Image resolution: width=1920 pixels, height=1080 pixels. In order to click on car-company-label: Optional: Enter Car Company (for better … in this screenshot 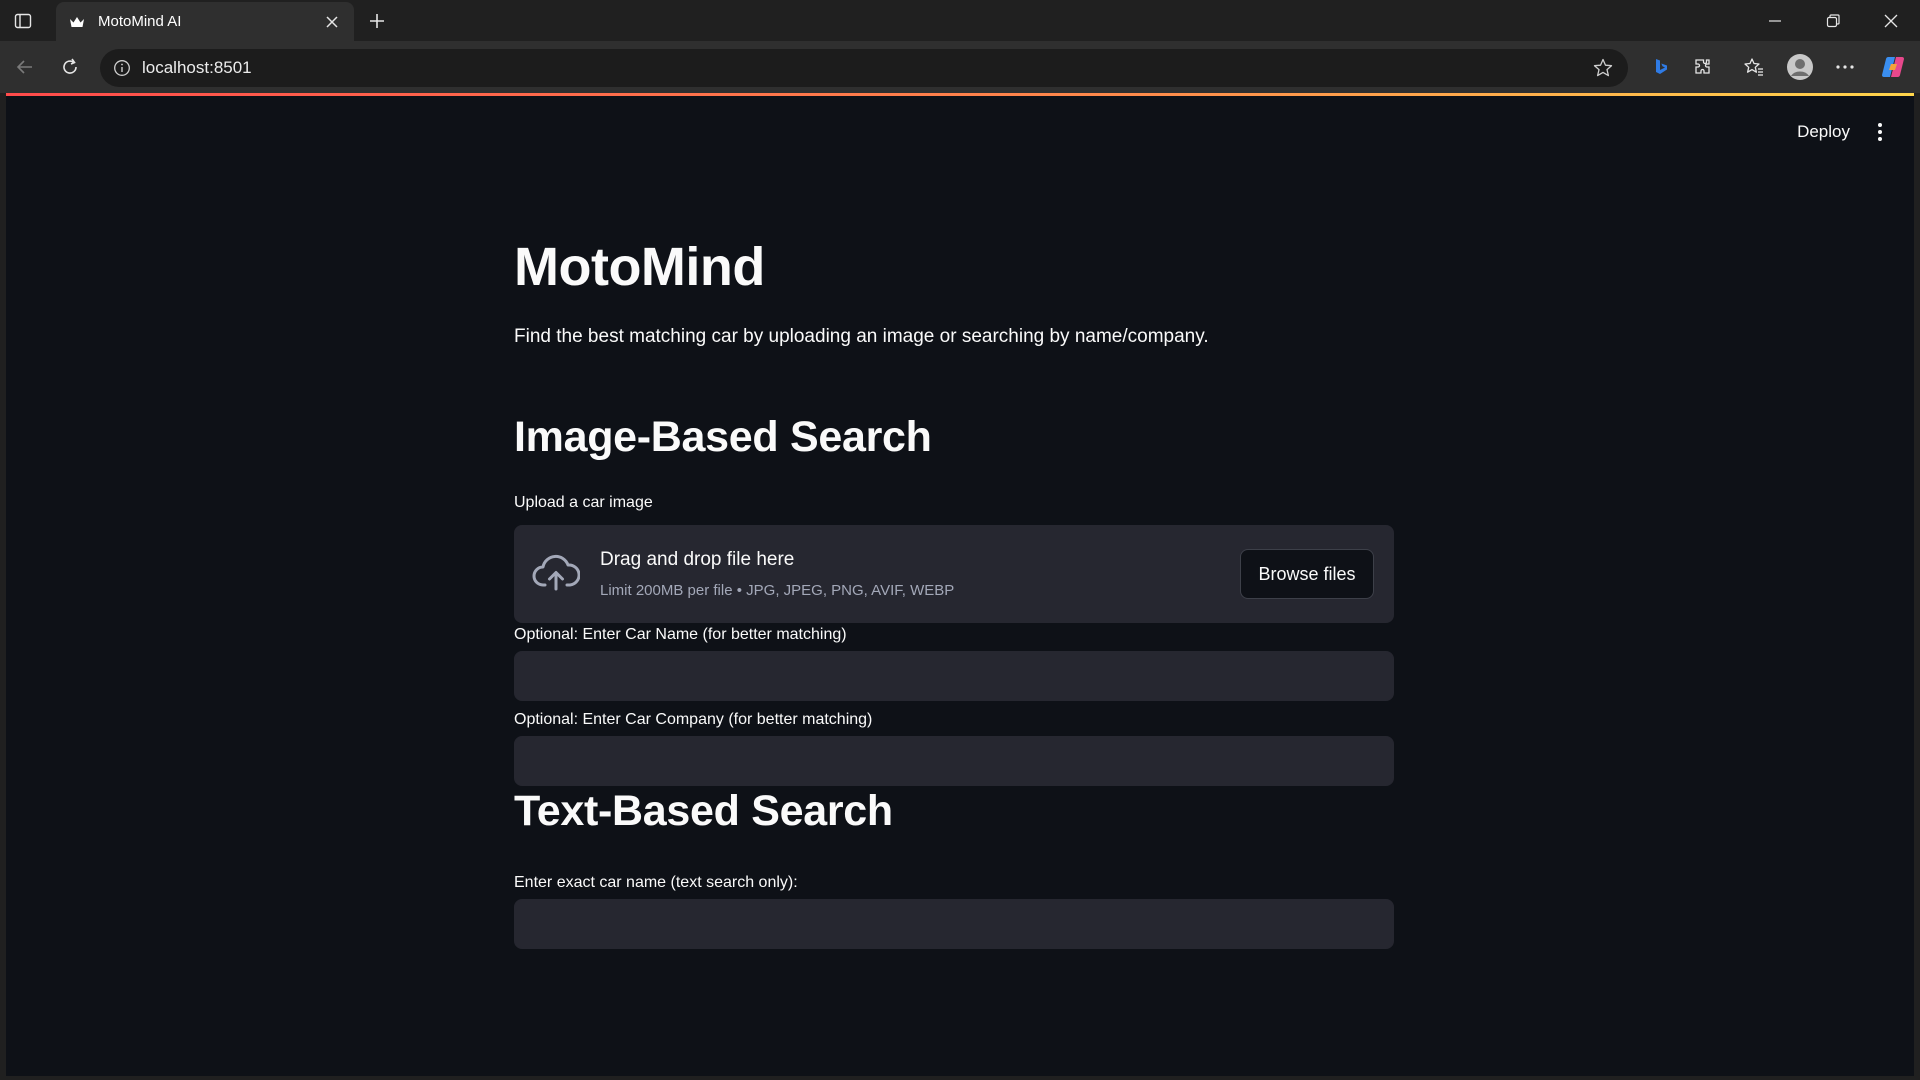, I will do `click(693, 719)`.